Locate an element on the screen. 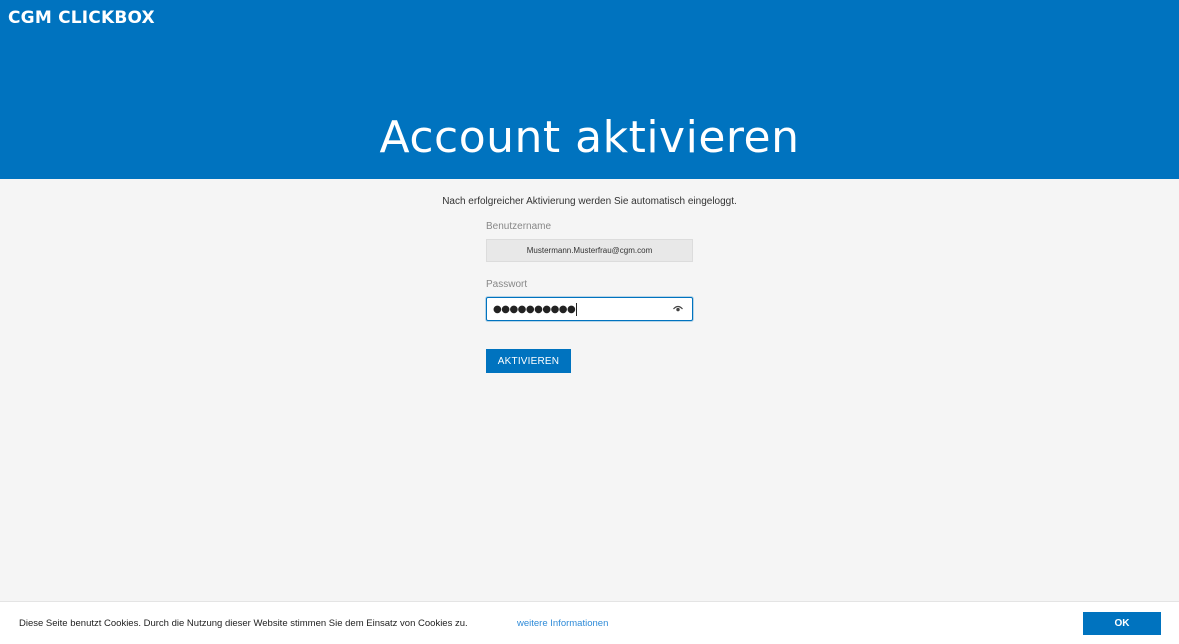 The image size is (1179, 644). text-caret is located at coordinates (577, 309).